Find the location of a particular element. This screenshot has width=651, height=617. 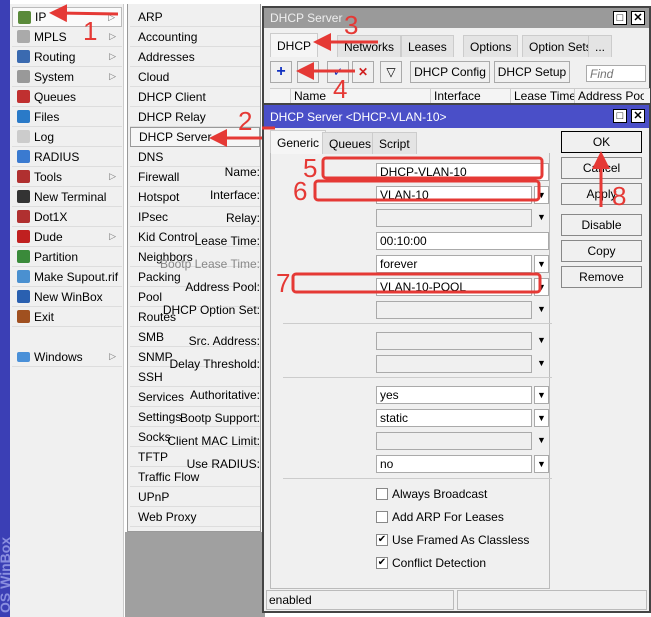

step-7: 7 is located at coordinates (283, 283).